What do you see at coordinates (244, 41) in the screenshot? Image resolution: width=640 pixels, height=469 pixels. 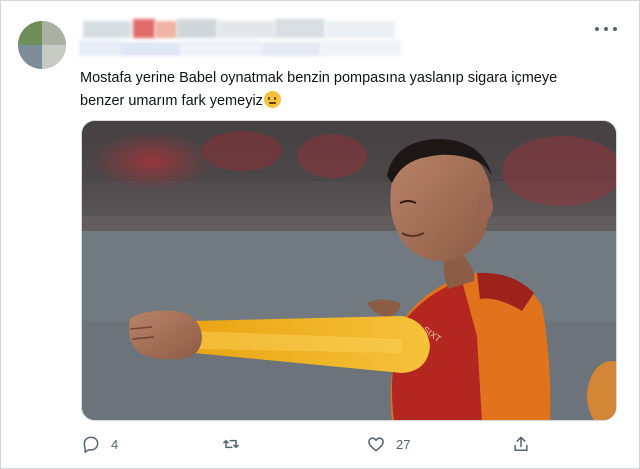 I see `redacted-username` at bounding box center [244, 41].